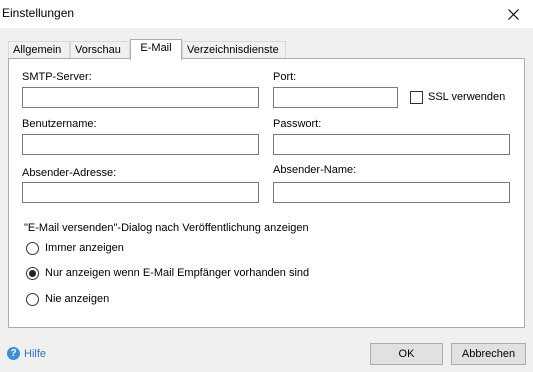  Describe the element at coordinates (59, 124) in the screenshot. I see `username-label: Benutzername:` at that location.